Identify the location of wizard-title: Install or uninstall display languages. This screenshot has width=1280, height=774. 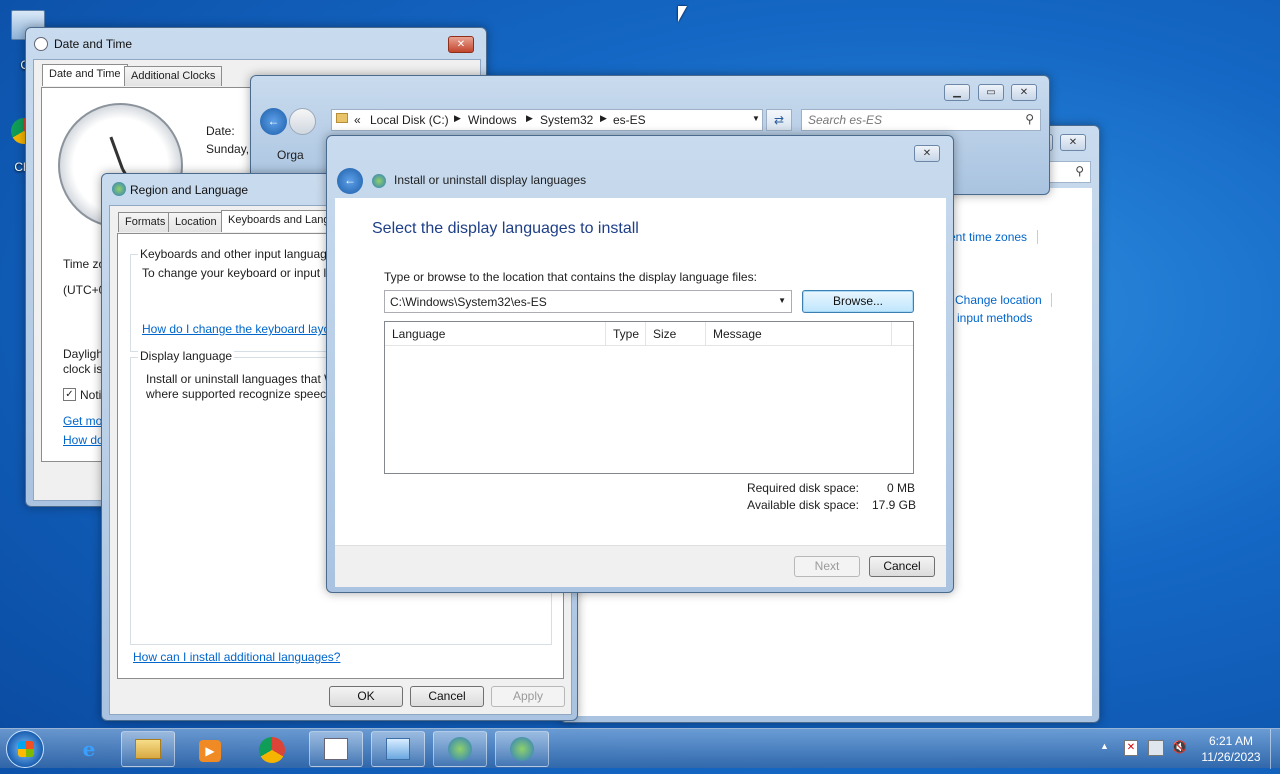
(490, 180).